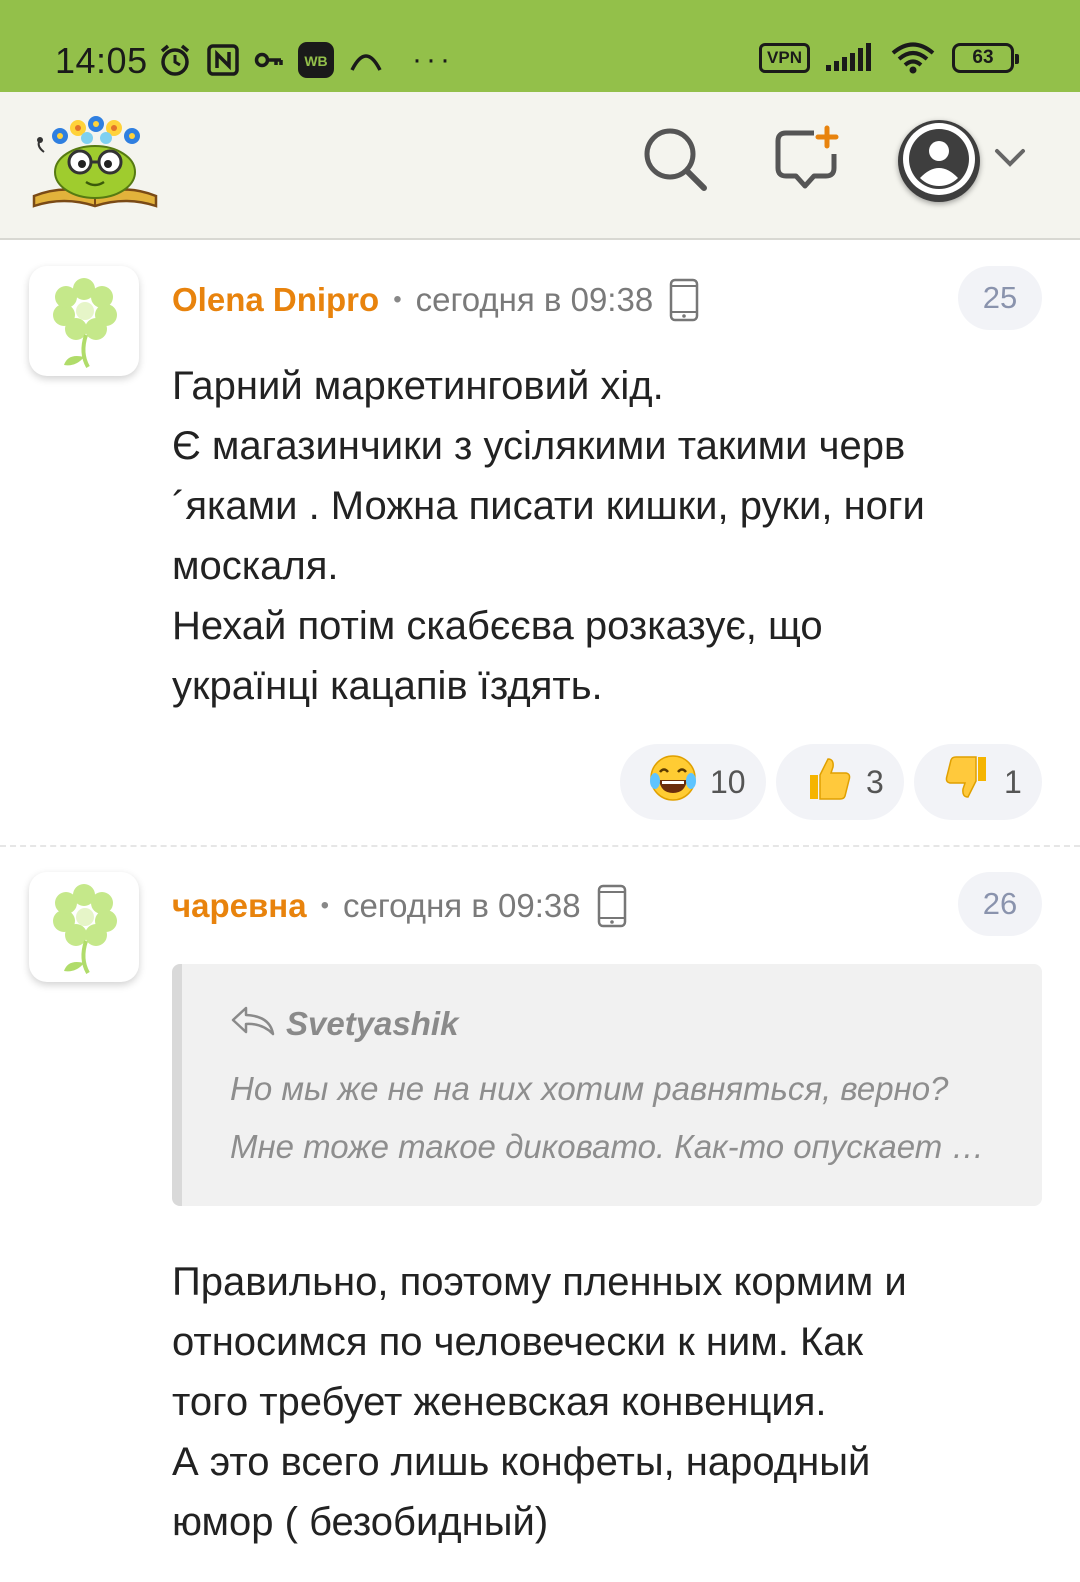 Image resolution: width=1080 pixels, height=1582 pixels. Describe the element at coordinates (95, 161) in the screenshot. I see `book-mascot-logo` at that location.